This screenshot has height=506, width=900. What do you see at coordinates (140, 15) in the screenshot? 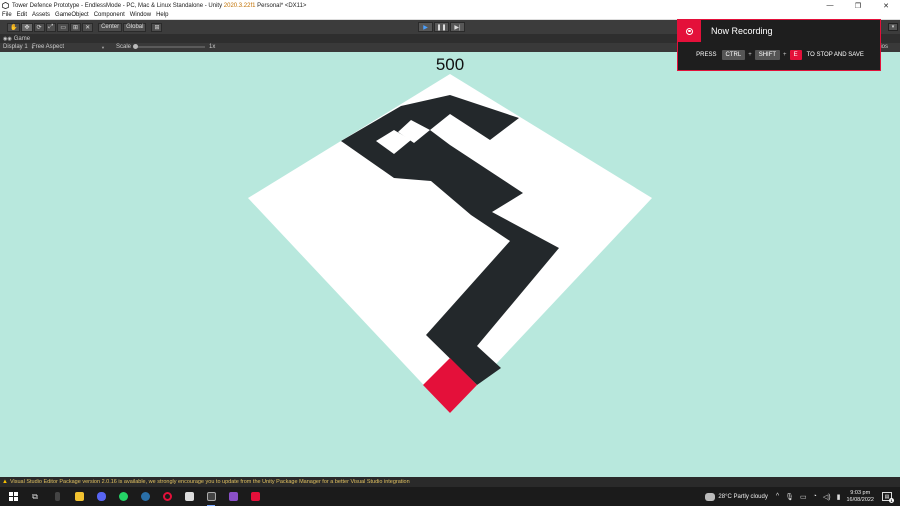
I see `menu-window: Window` at bounding box center [140, 15].